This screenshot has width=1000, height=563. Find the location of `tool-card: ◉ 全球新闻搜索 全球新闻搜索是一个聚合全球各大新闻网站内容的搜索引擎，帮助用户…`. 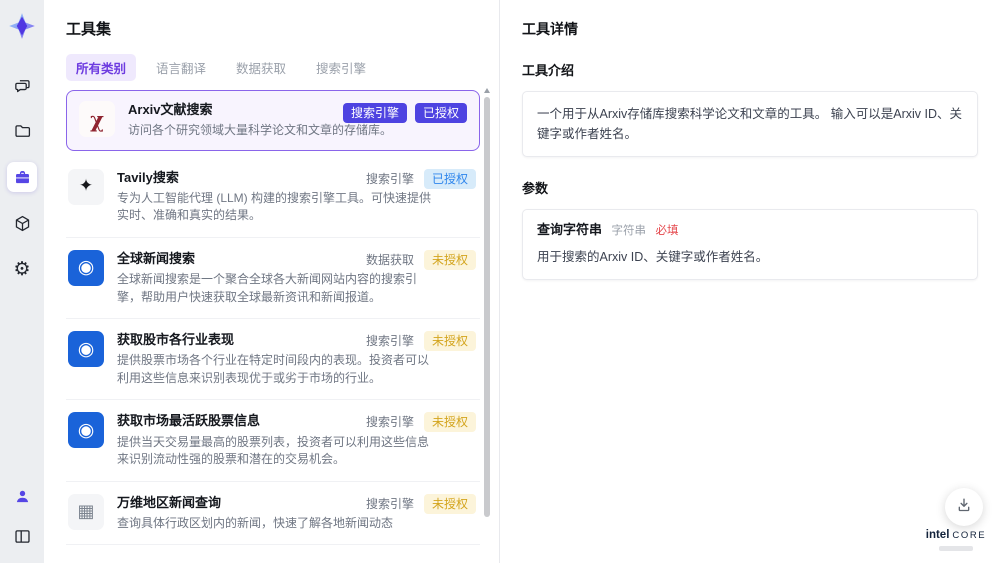

tool-card: ◉ 全球新闻搜索 全球新闻搜索是一个聚合全球各大新闻网站内容的搜索引擎，帮助用户… is located at coordinates (273, 279).